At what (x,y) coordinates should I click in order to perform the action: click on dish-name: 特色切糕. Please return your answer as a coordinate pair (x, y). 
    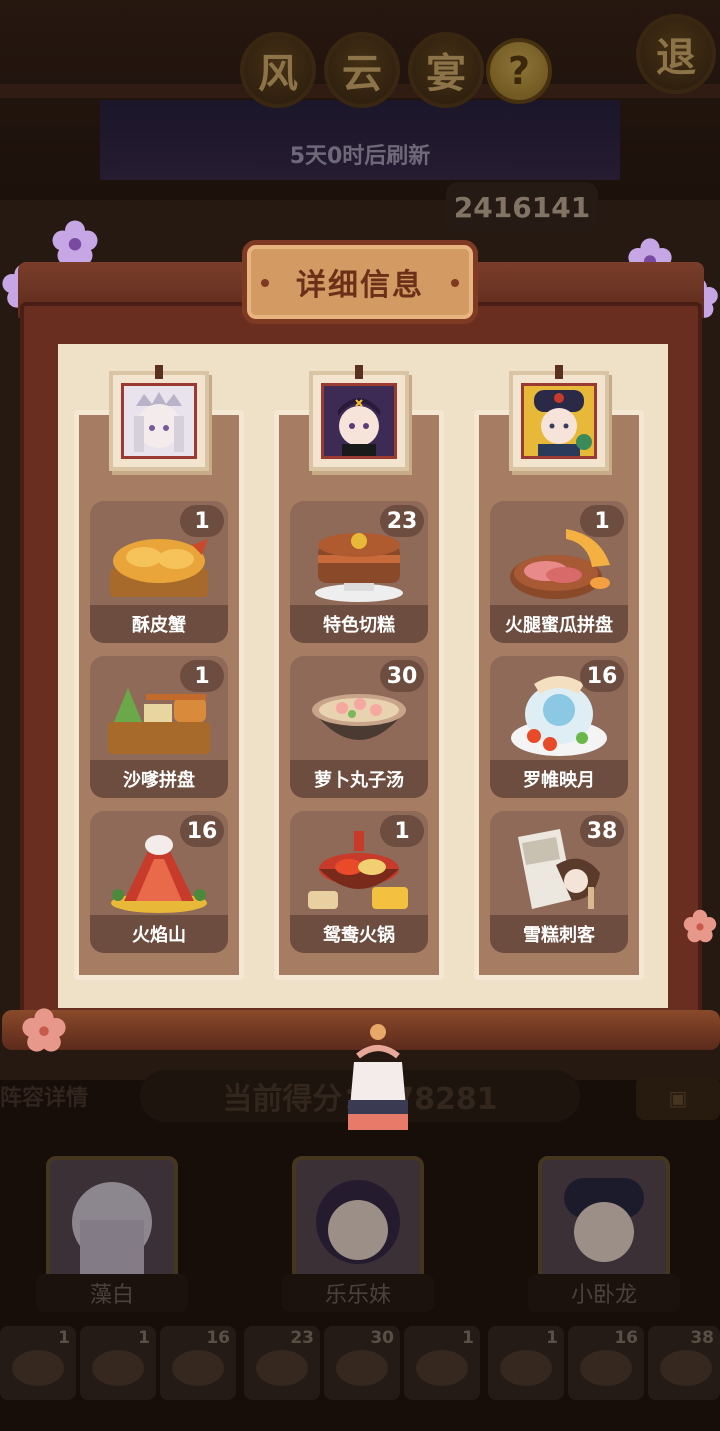
    Looking at the image, I should click on (359, 624).